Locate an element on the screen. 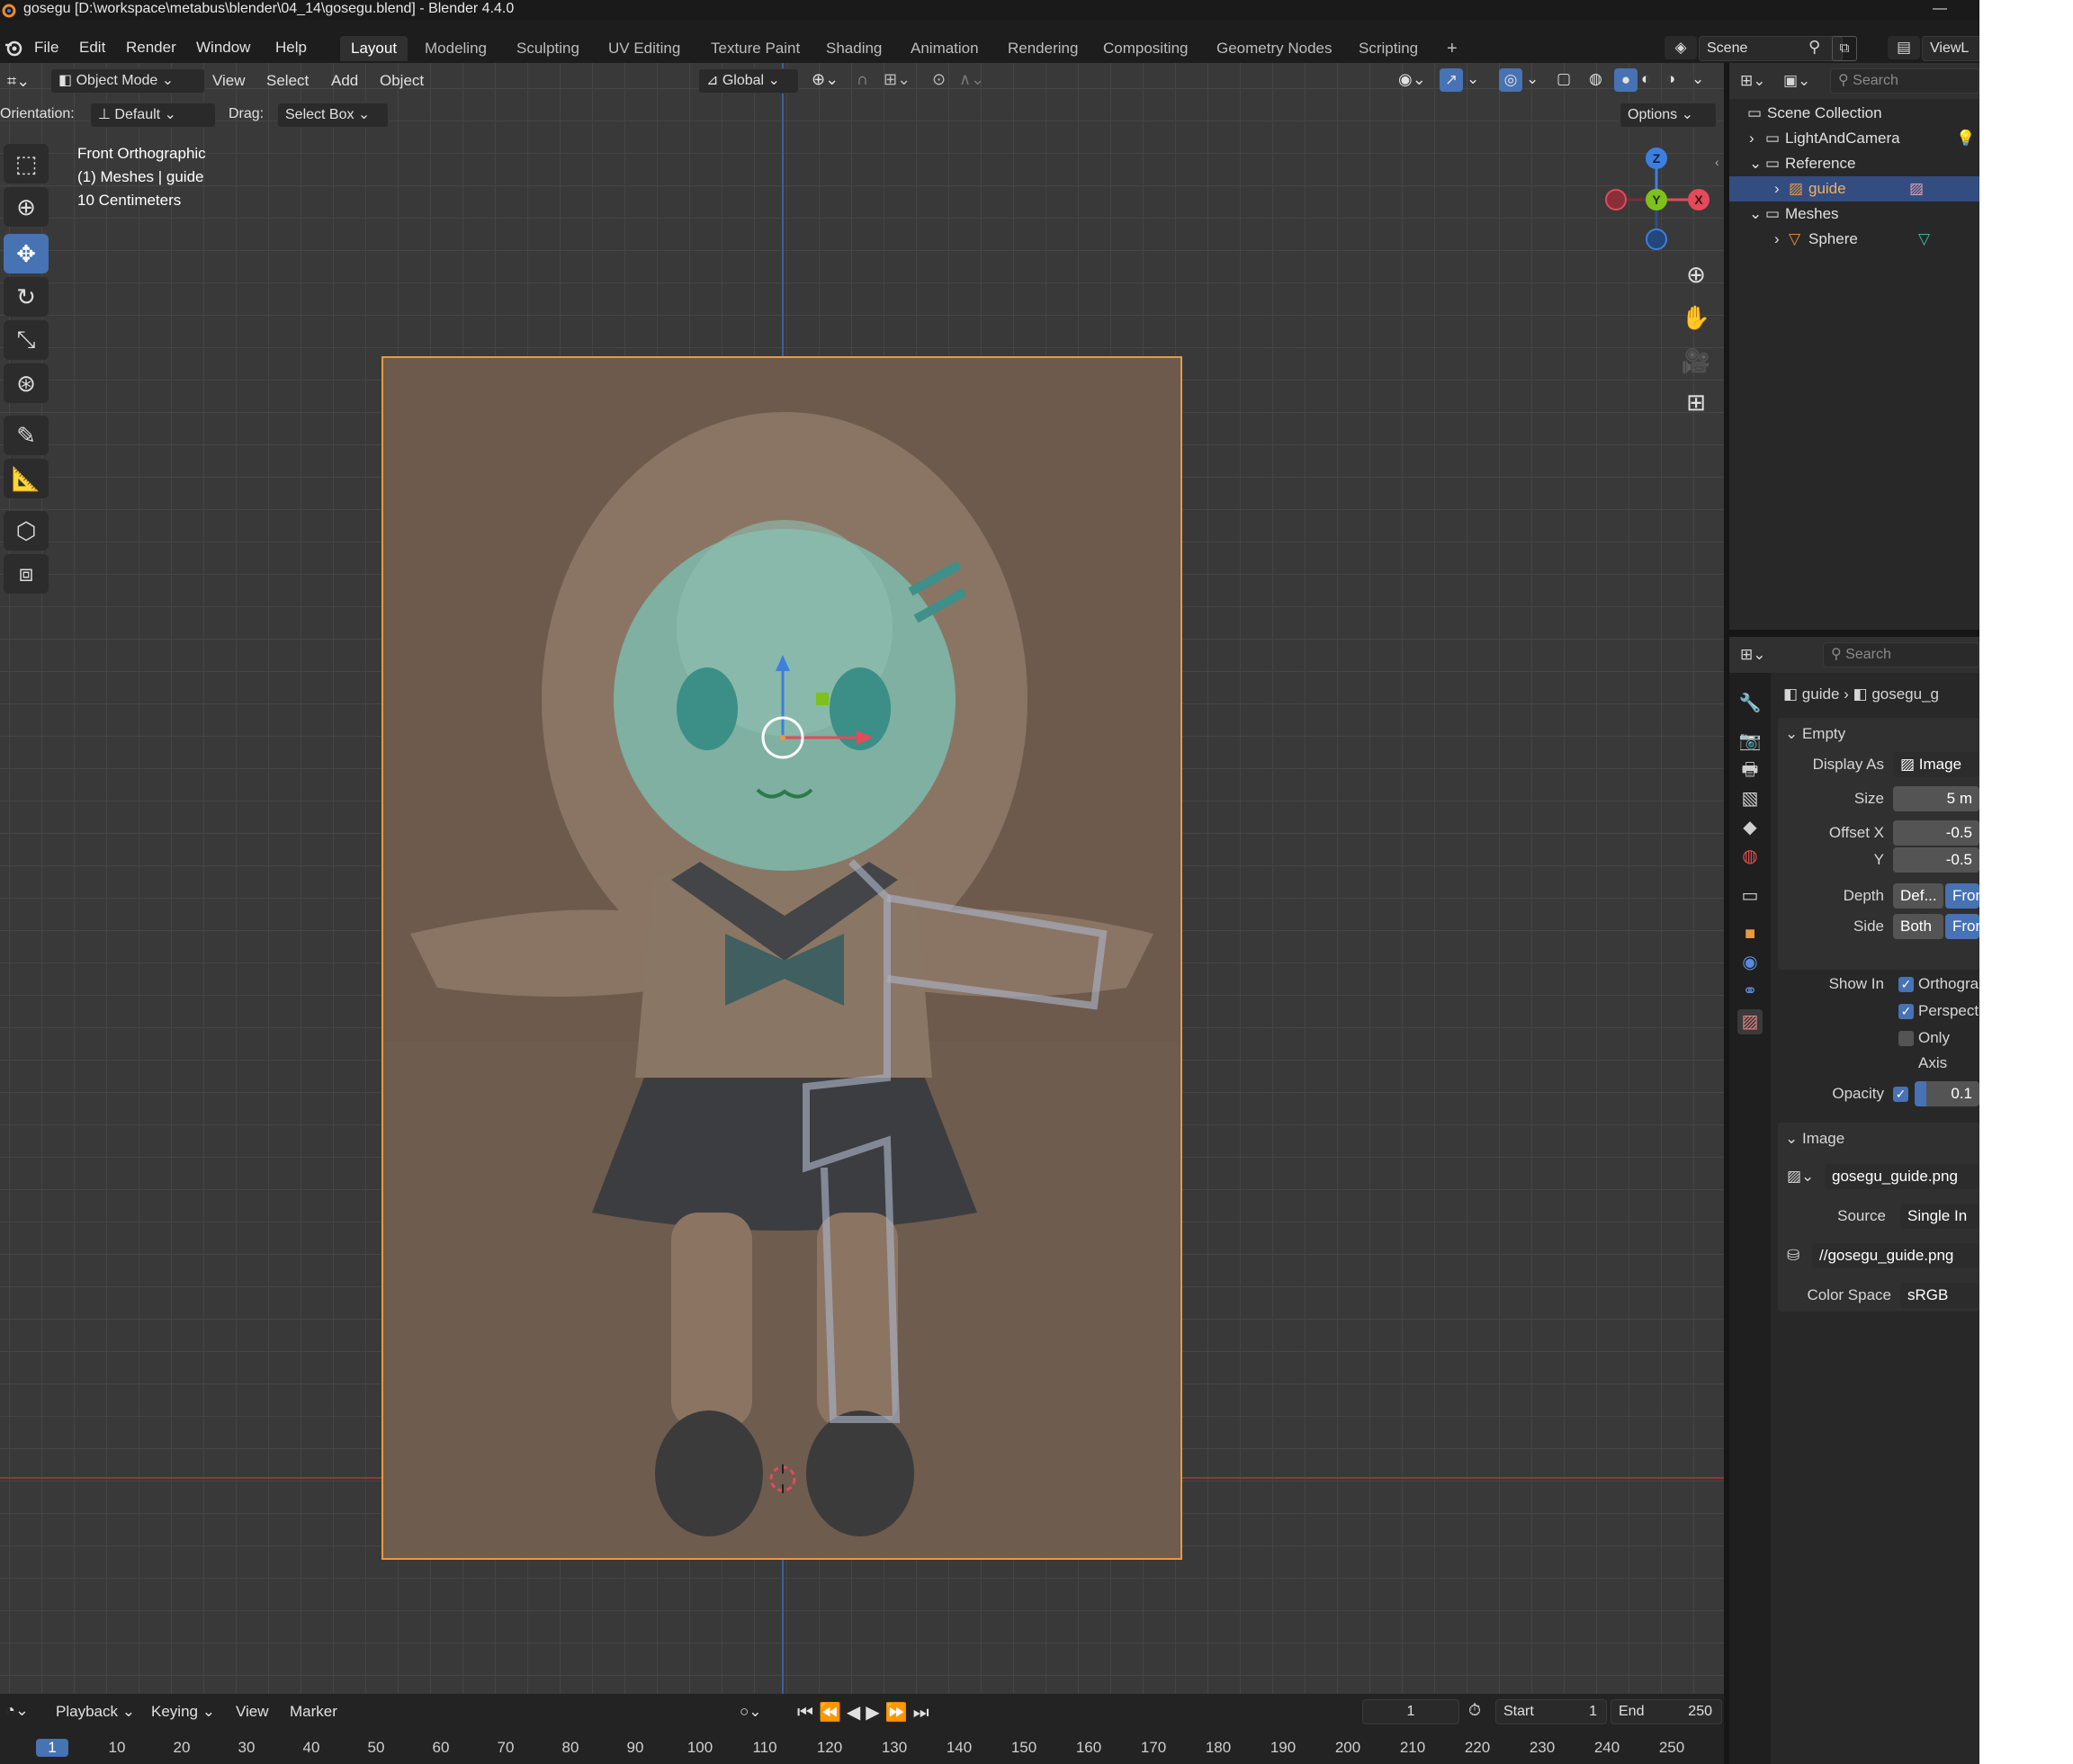 The height and width of the screenshot is (1764, 2073). tab-compositing: Compositing is located at coordinates (1146, 48).